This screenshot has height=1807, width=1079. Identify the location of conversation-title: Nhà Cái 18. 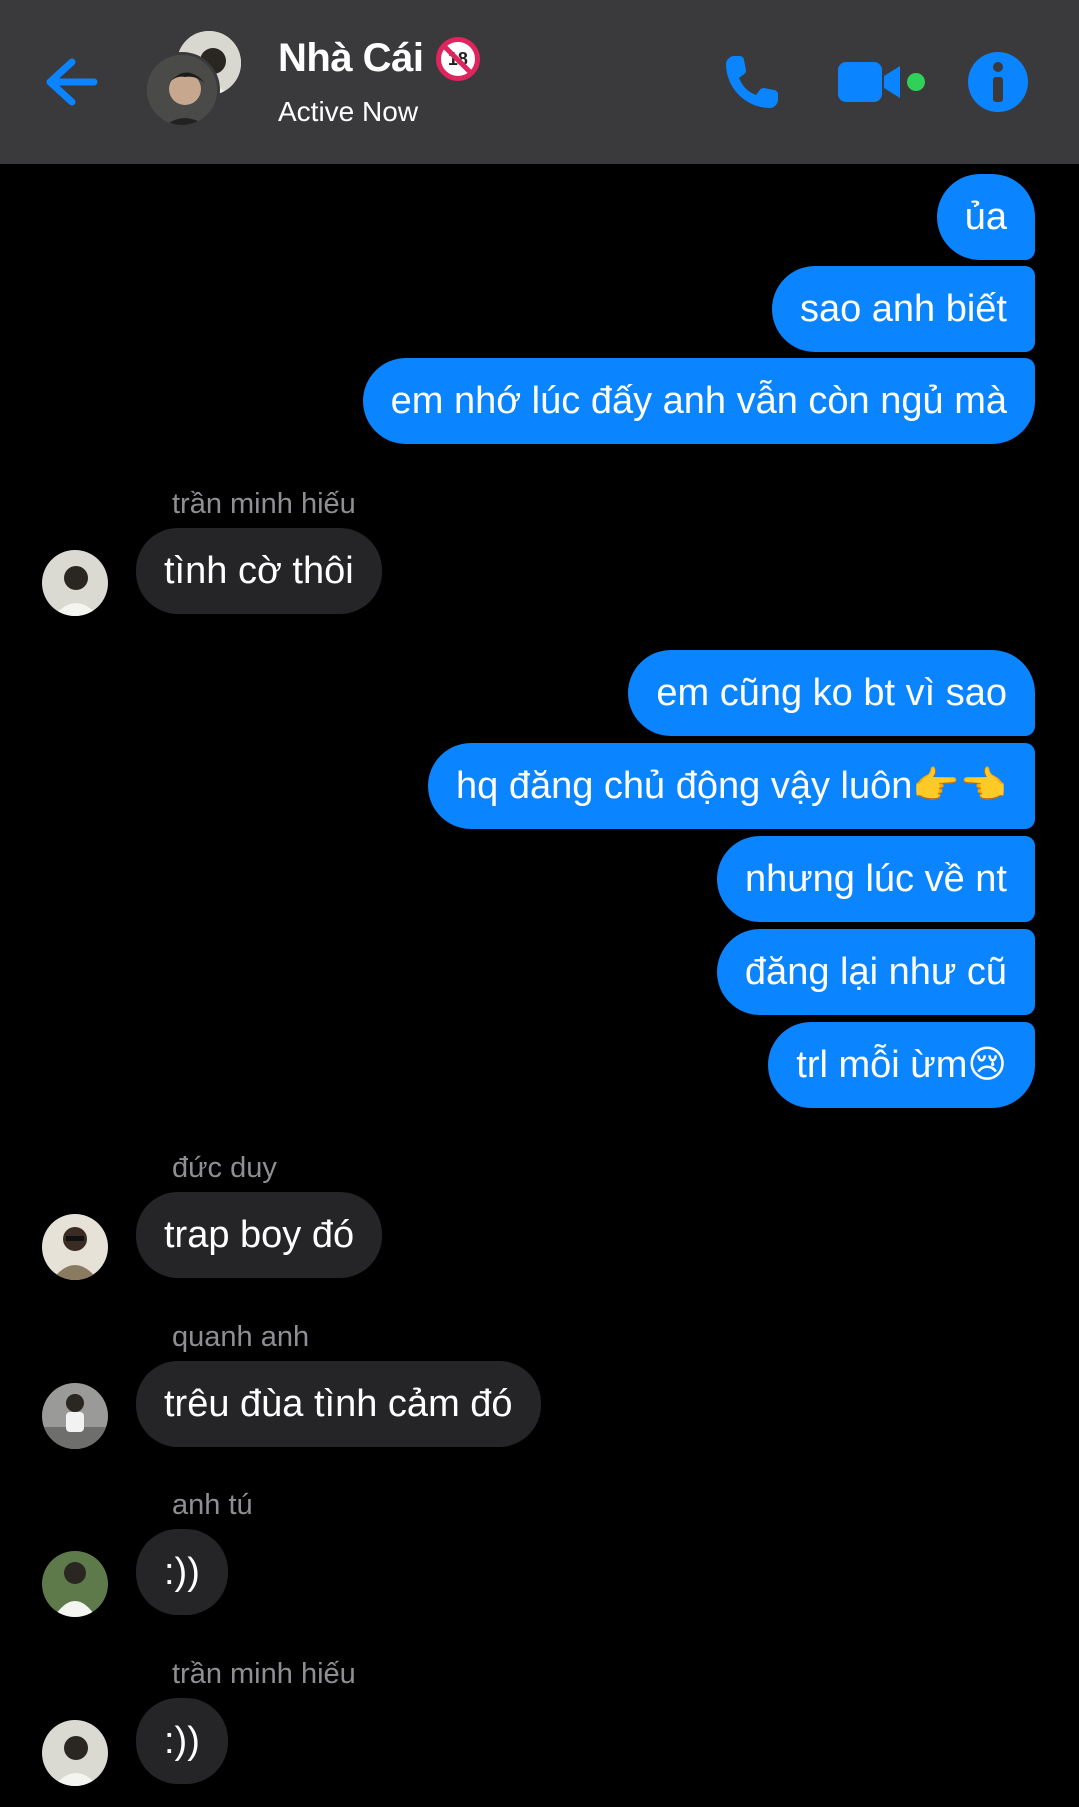
(379, 58).